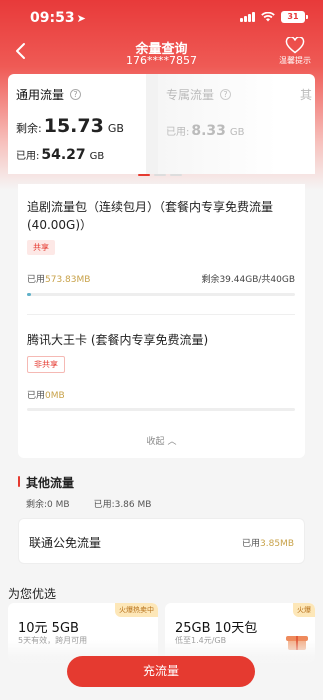 This screenshot has width=323, height=700. Describe the element at coordinates (277, 544) in the screenshot. I see `used-value: 3.85MB` at that location.